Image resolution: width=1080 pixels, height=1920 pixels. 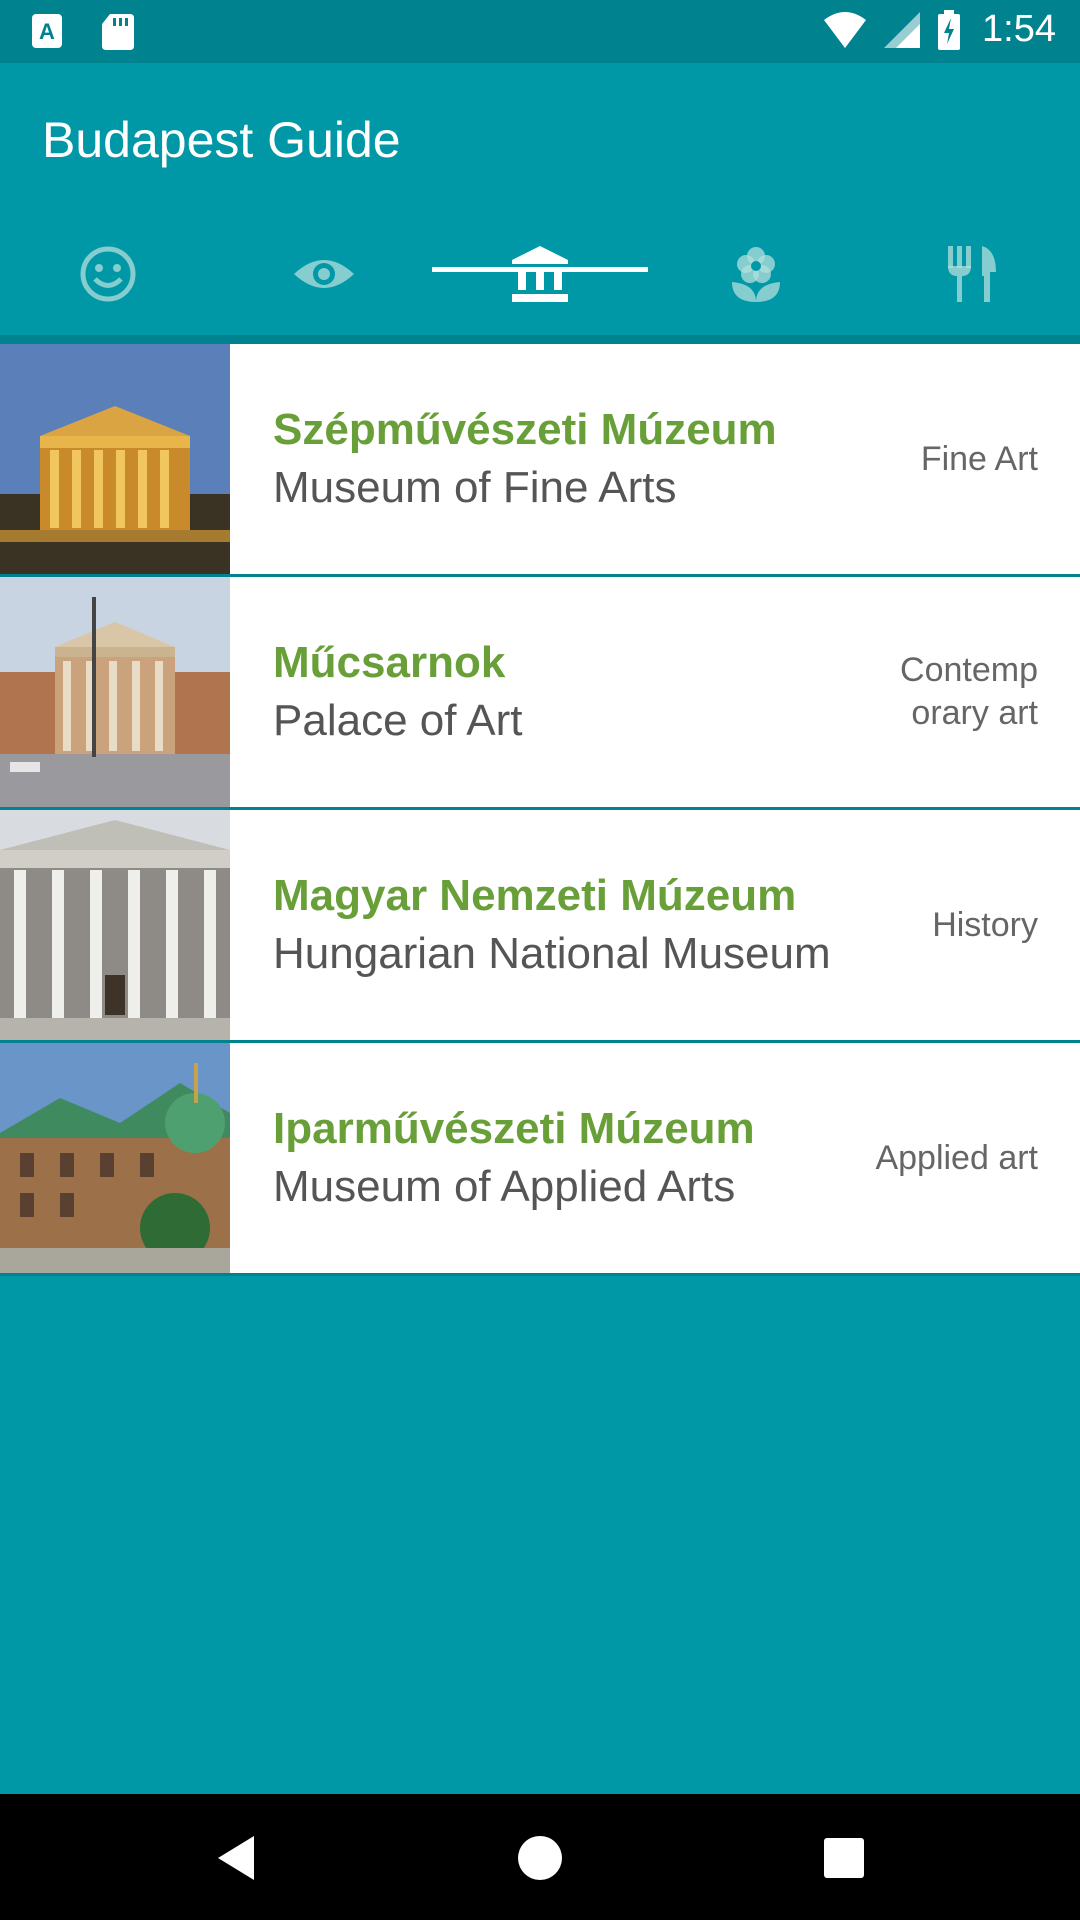 I want to click on tab-museums, so click(x=540, y=279).